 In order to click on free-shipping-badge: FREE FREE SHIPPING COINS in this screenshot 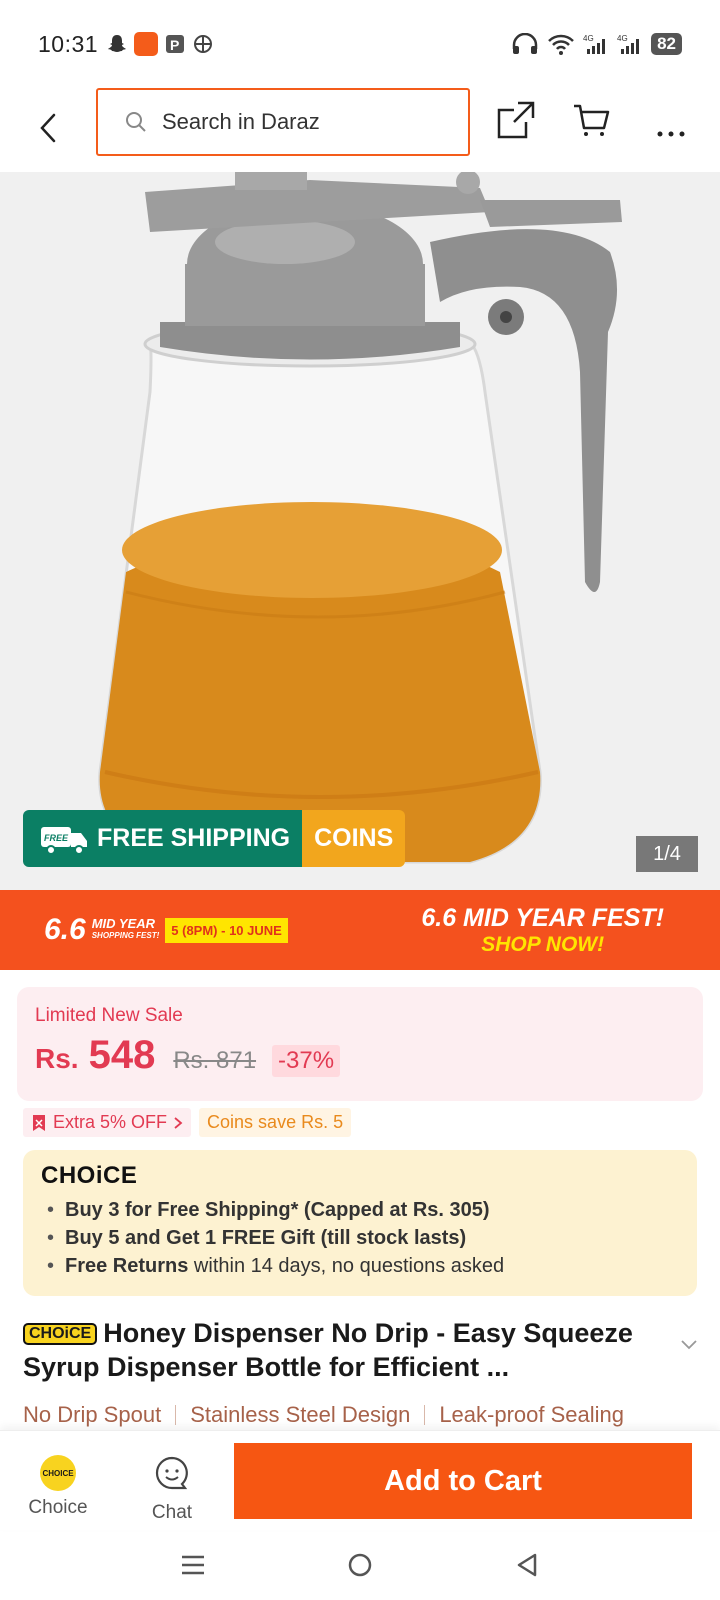, I will do `click(214, 838)`.